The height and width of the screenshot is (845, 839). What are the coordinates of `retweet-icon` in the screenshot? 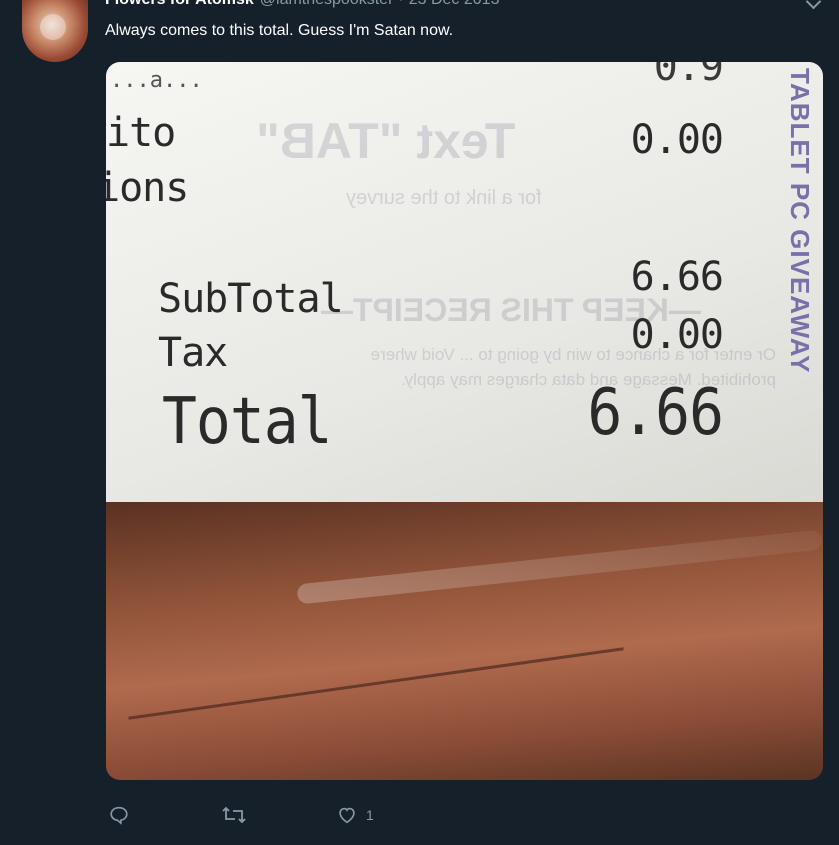 It's located at (234, 815).